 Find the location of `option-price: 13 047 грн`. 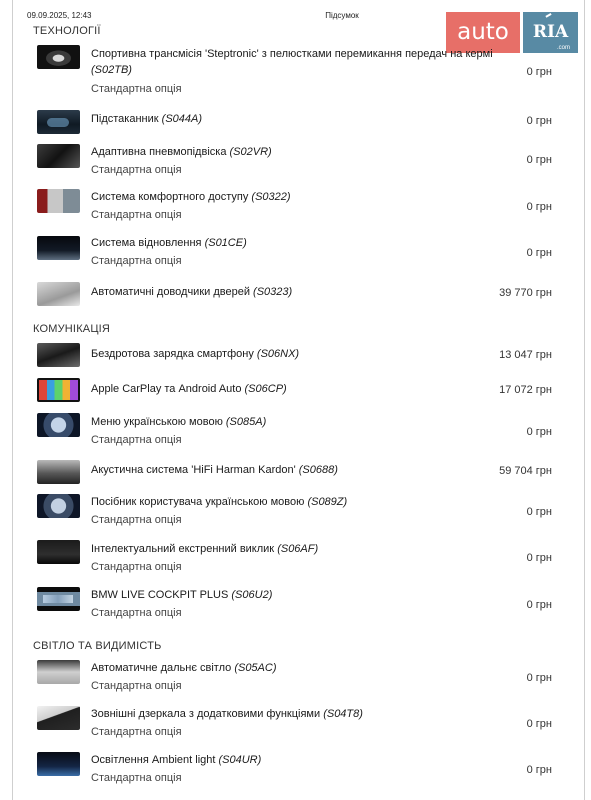

option-price: 13 047 грн is located at coordinates (525, 355).